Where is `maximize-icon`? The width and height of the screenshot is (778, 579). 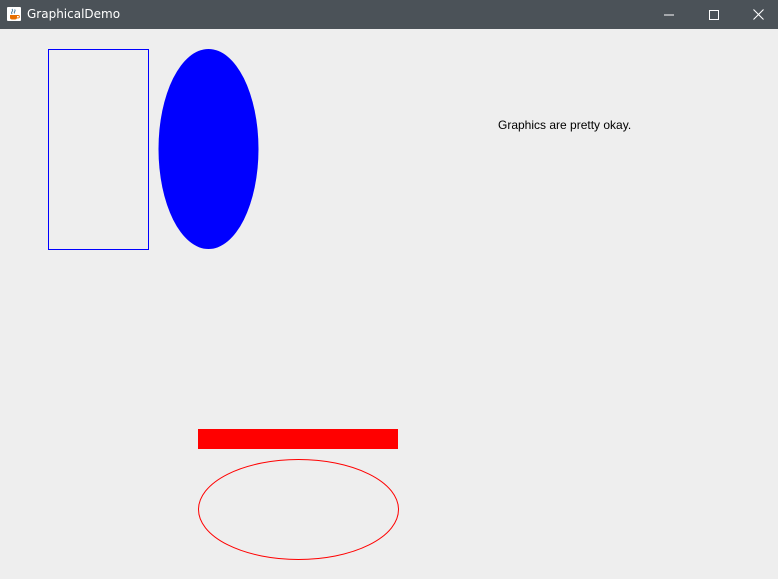
maximize-icon is located at coordinates (713, 14).